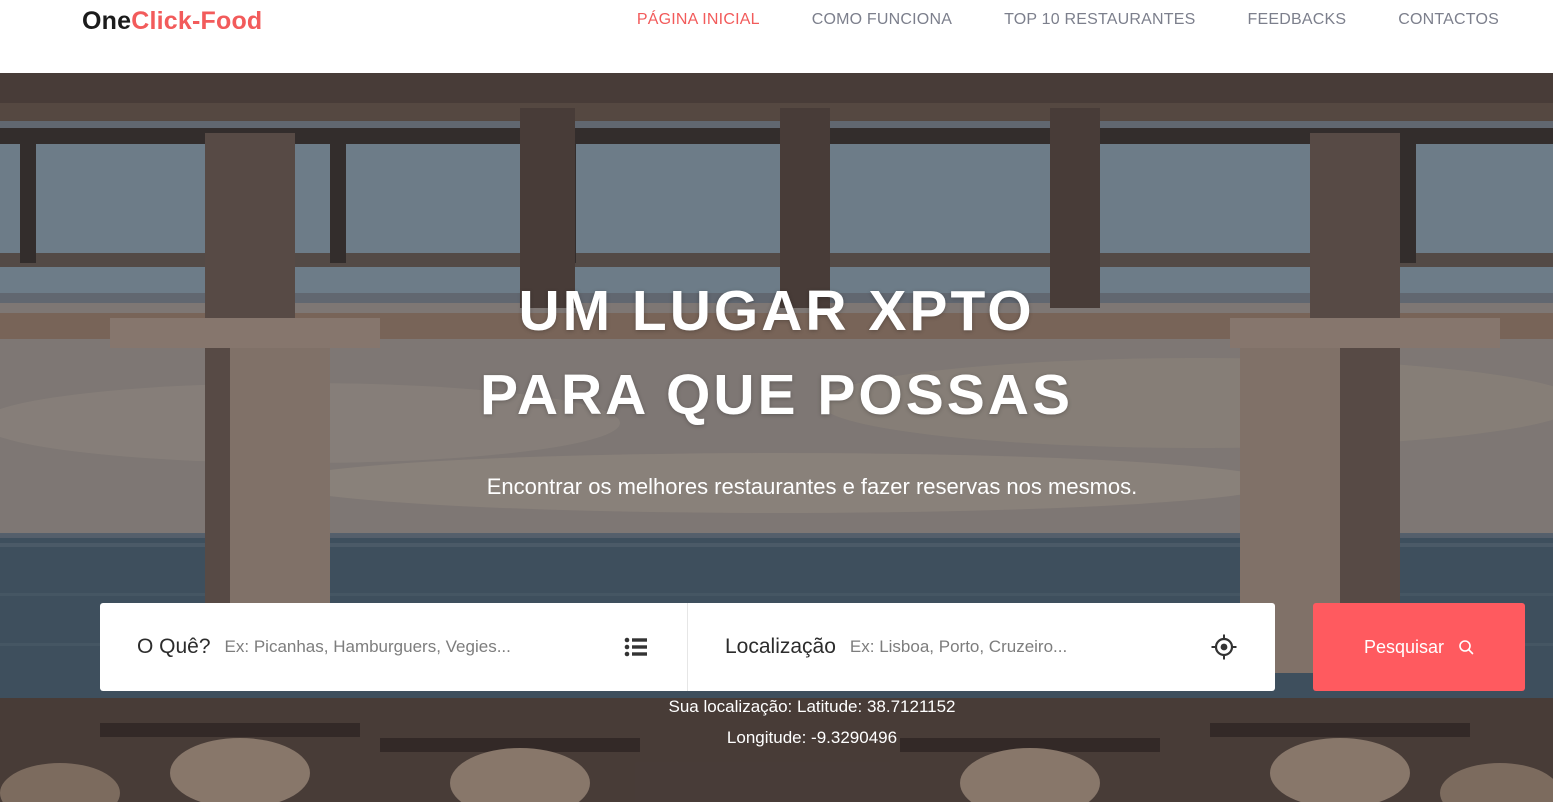 The image size is (1553, 802). What do you see at coordinates (1224, 647) in the screenshot?
I see `location-target-icon` at bounding box center [1224, 647].